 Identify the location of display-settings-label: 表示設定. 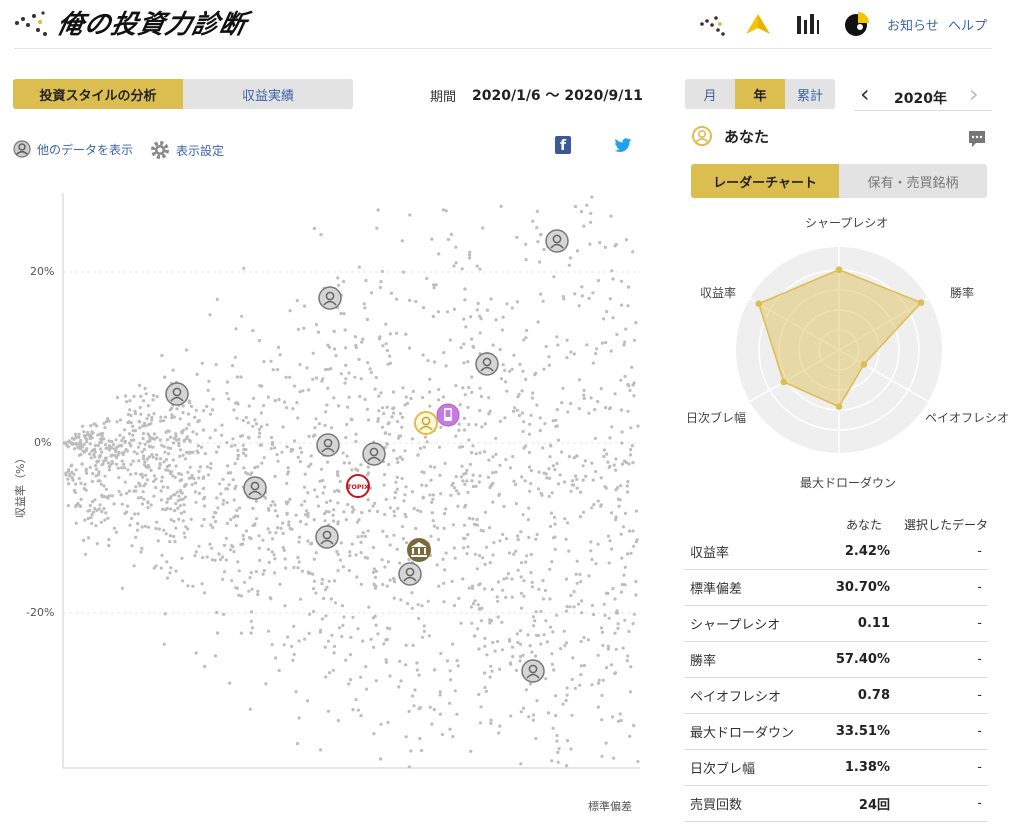
(200, 150).